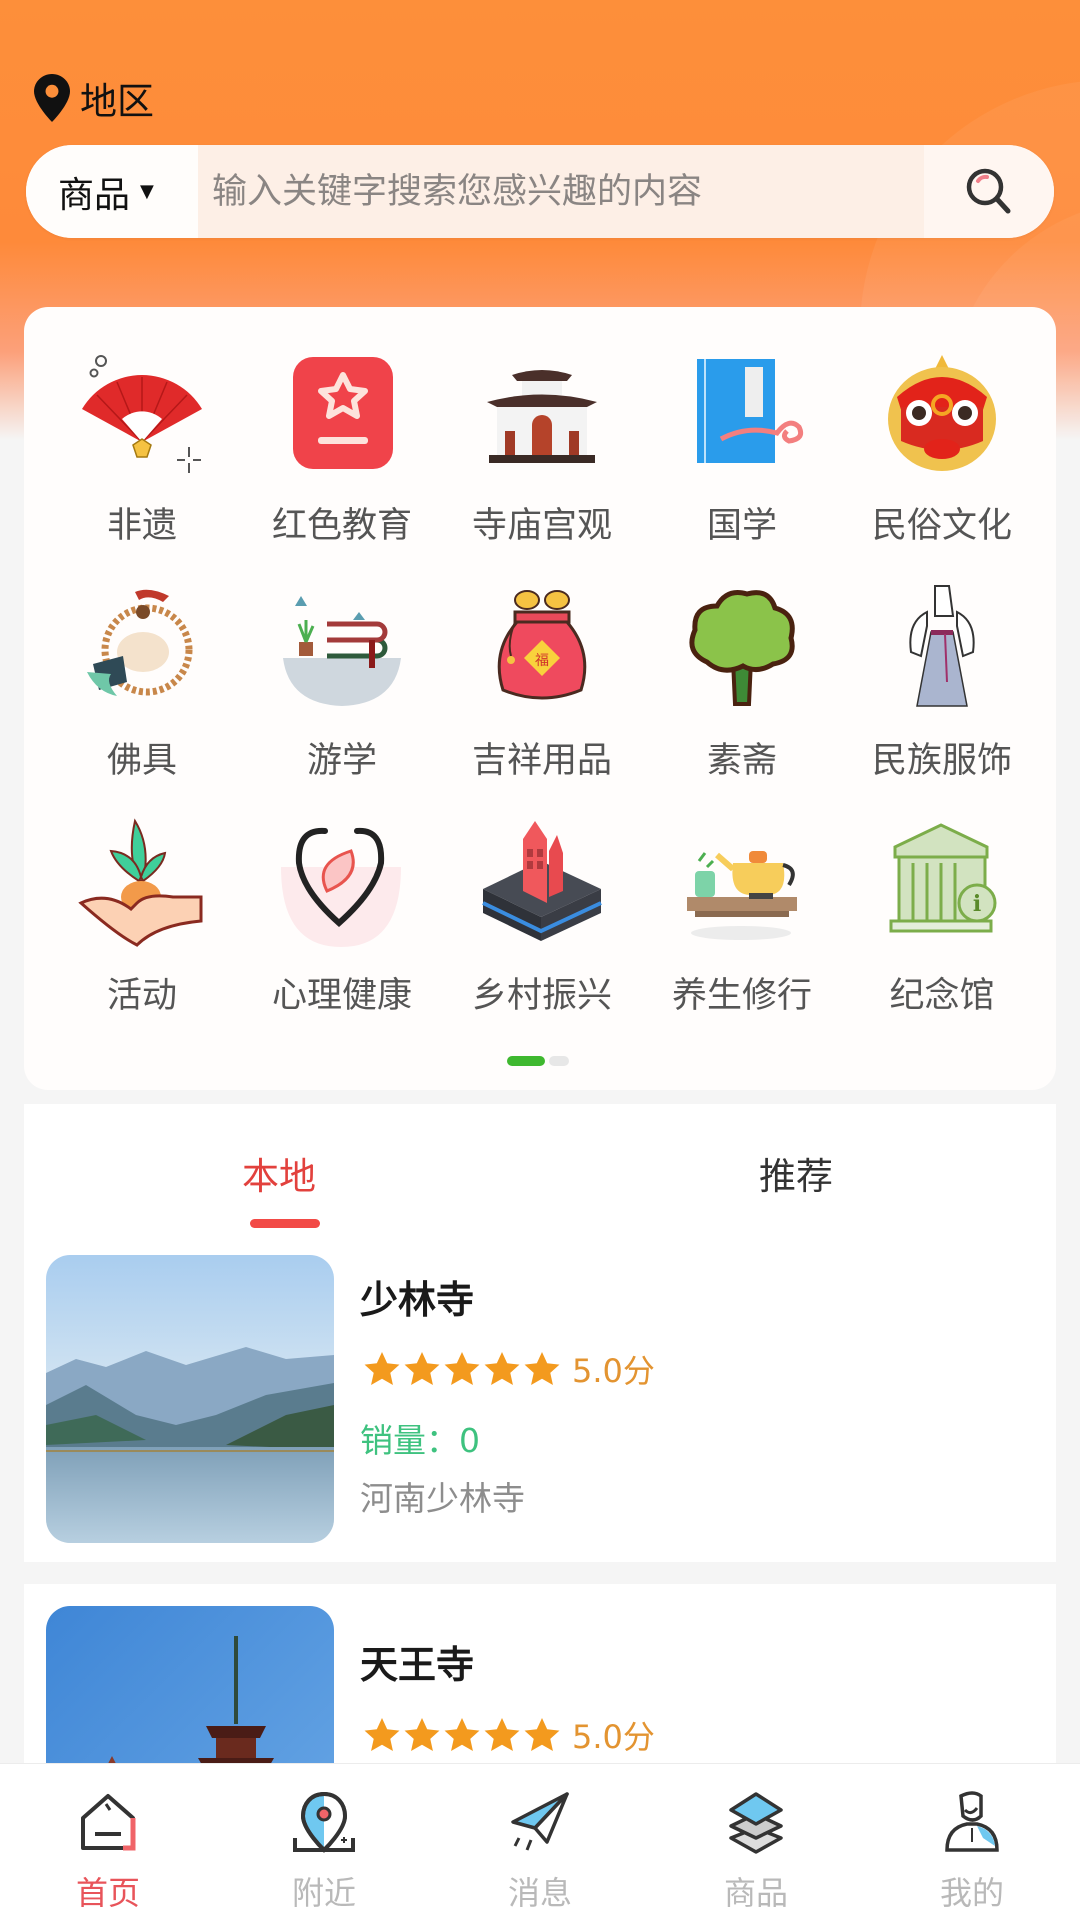  What do you see at coordinates (285, 1223) in the screenshot?
I see `tab-active-indicator` at bounding box center [285, 1223].